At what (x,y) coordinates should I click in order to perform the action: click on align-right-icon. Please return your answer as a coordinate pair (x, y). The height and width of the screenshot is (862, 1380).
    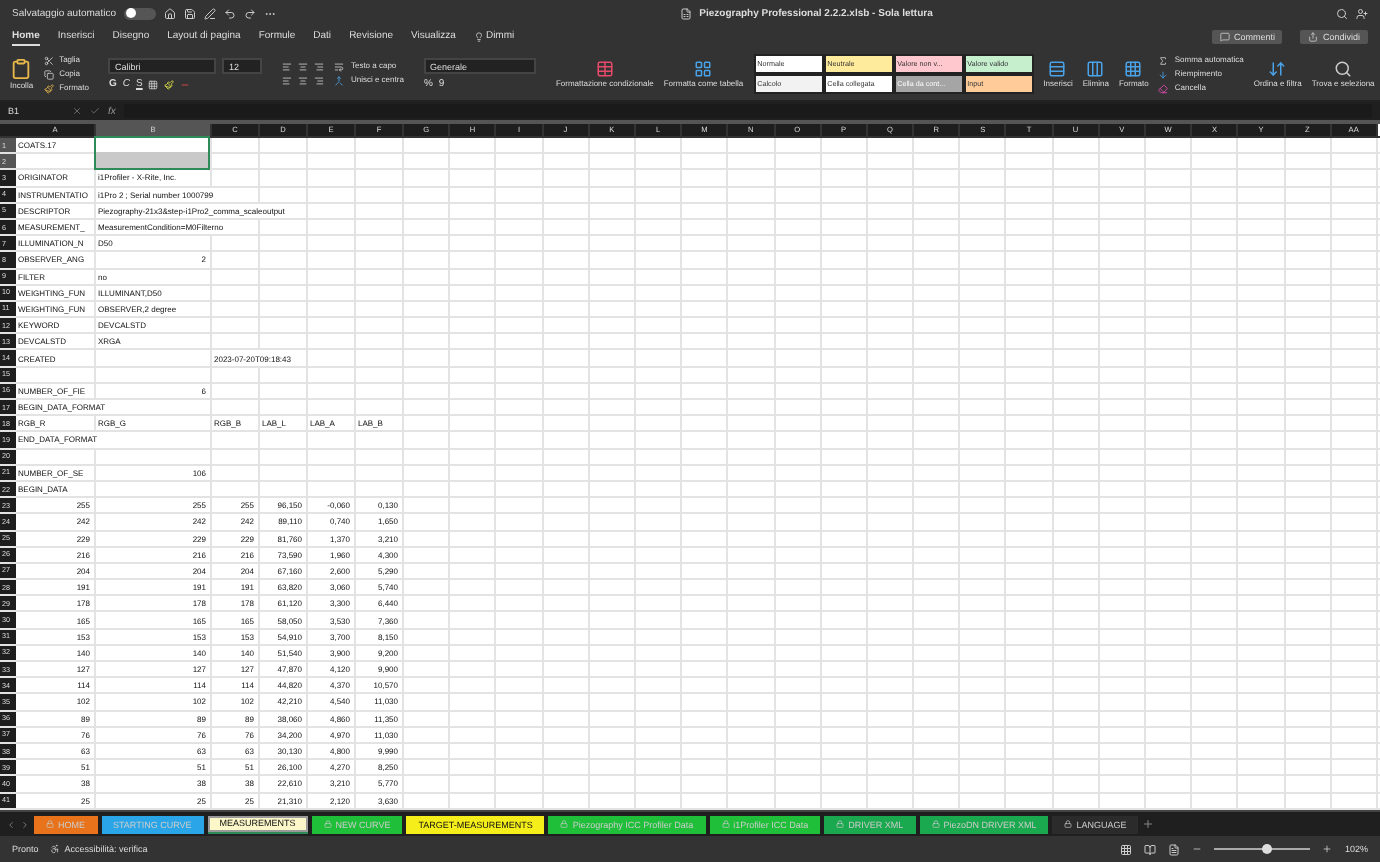
    Looking at the image, I should click on (319, 81).